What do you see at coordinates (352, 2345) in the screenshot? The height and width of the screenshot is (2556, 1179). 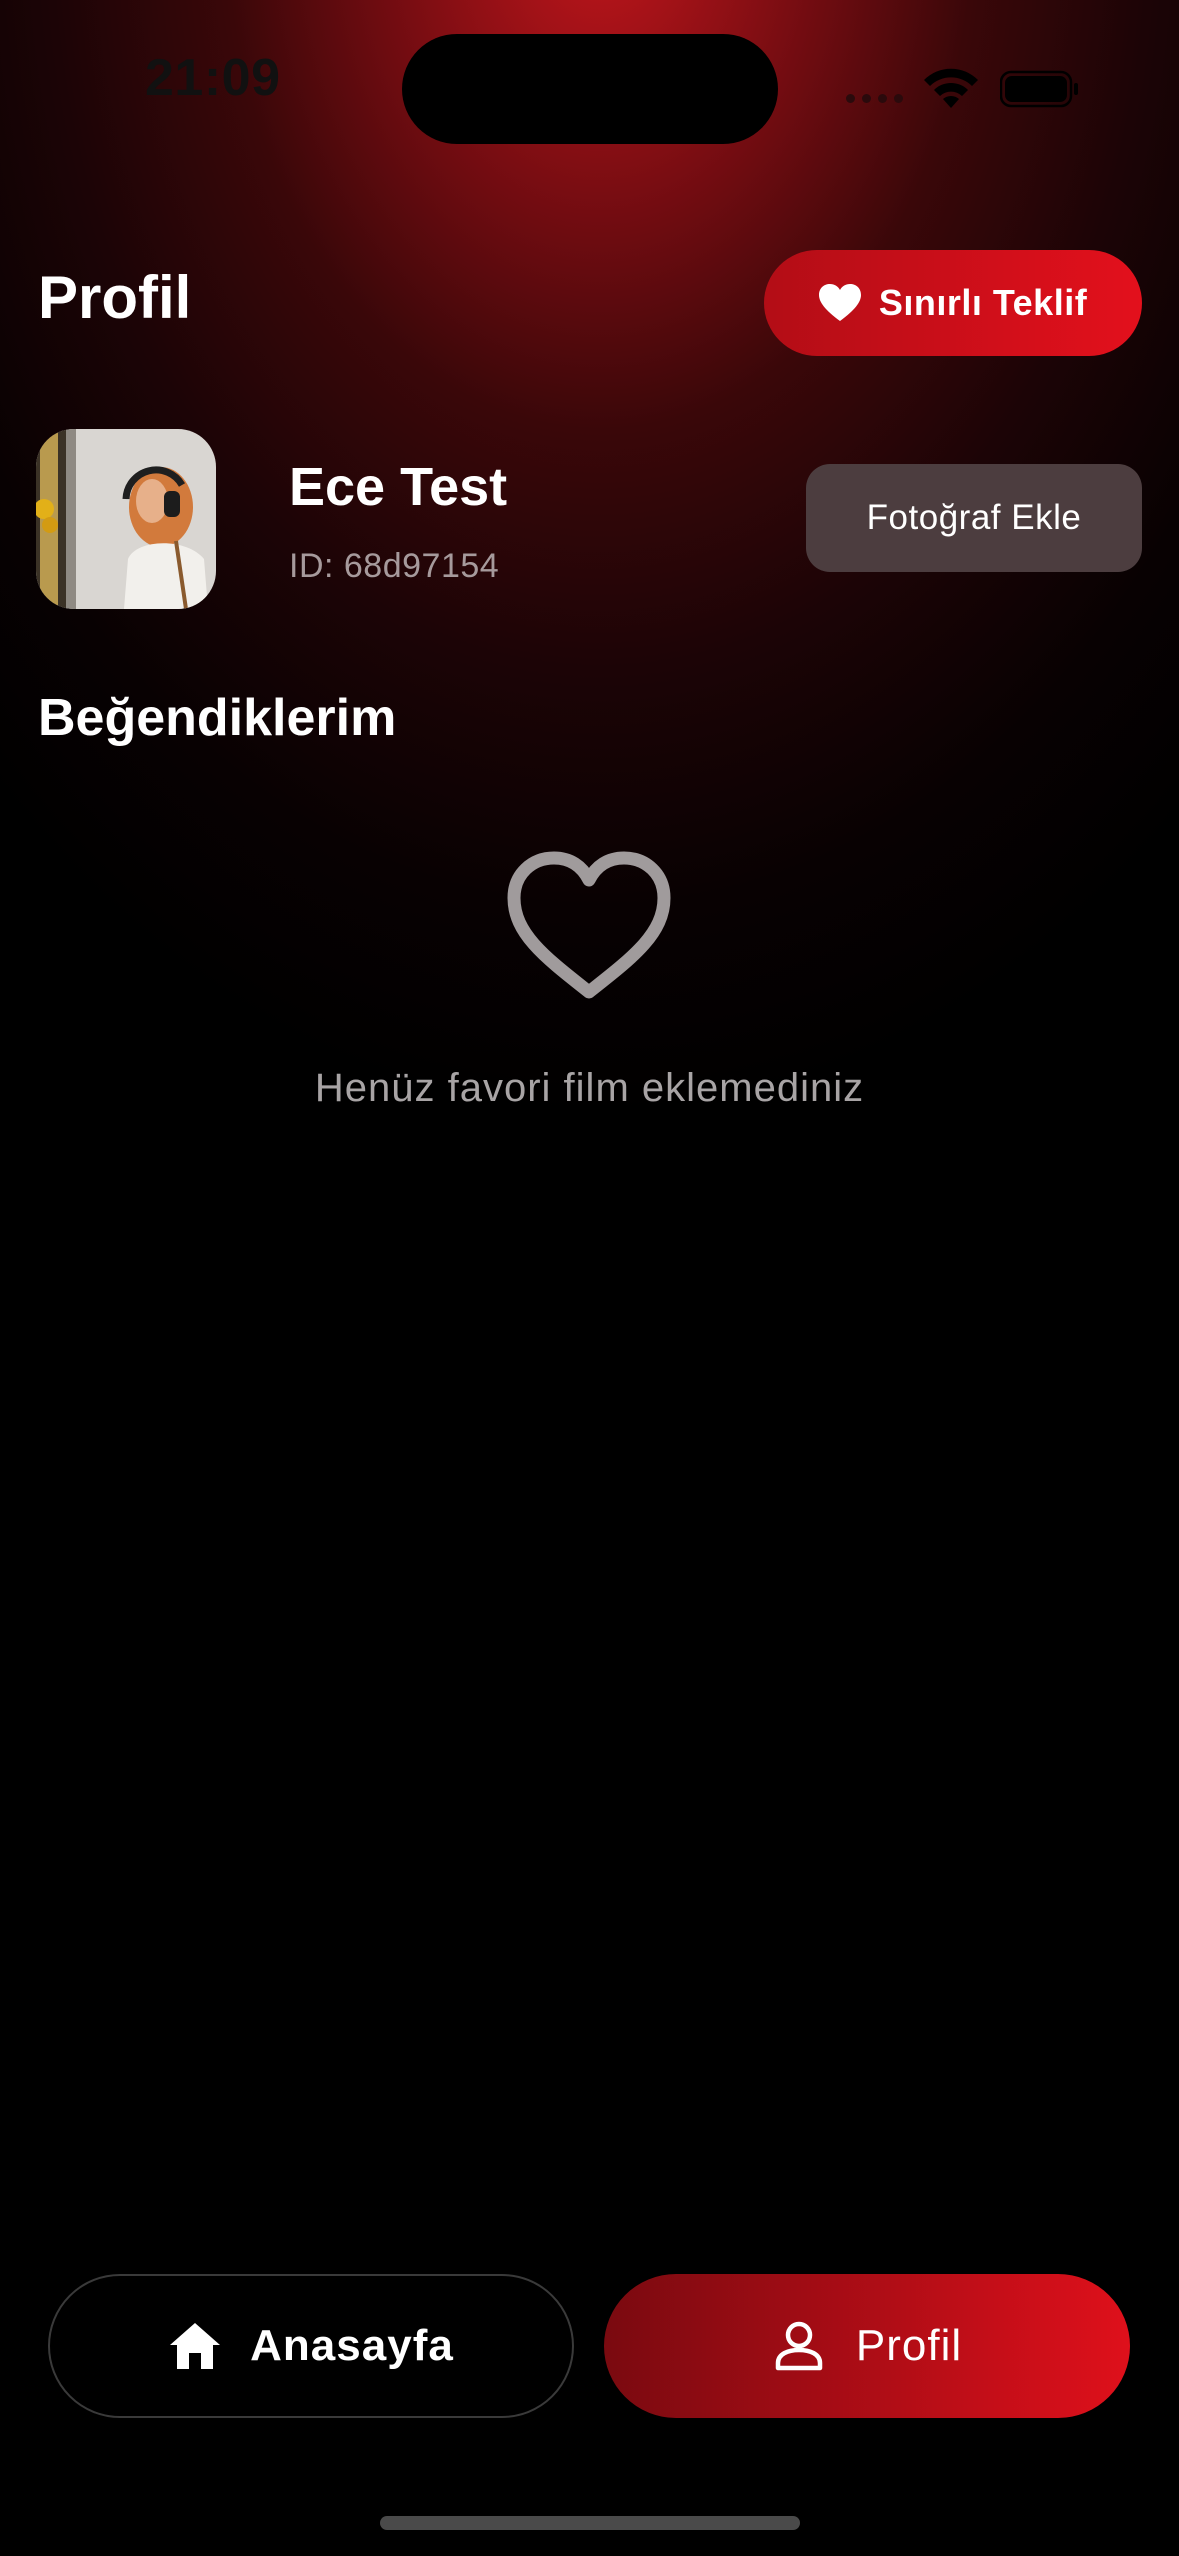 I see `nav-home-label: Anasayfa` at bounding box center [352, 2345].